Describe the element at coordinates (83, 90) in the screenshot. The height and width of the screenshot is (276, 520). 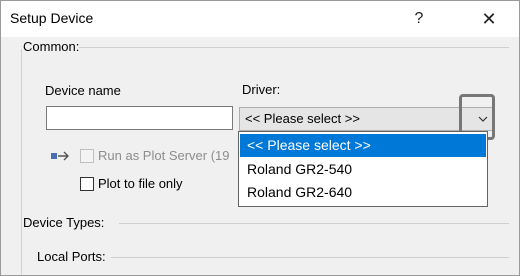
I see `device-name-label: Device name` at that location.